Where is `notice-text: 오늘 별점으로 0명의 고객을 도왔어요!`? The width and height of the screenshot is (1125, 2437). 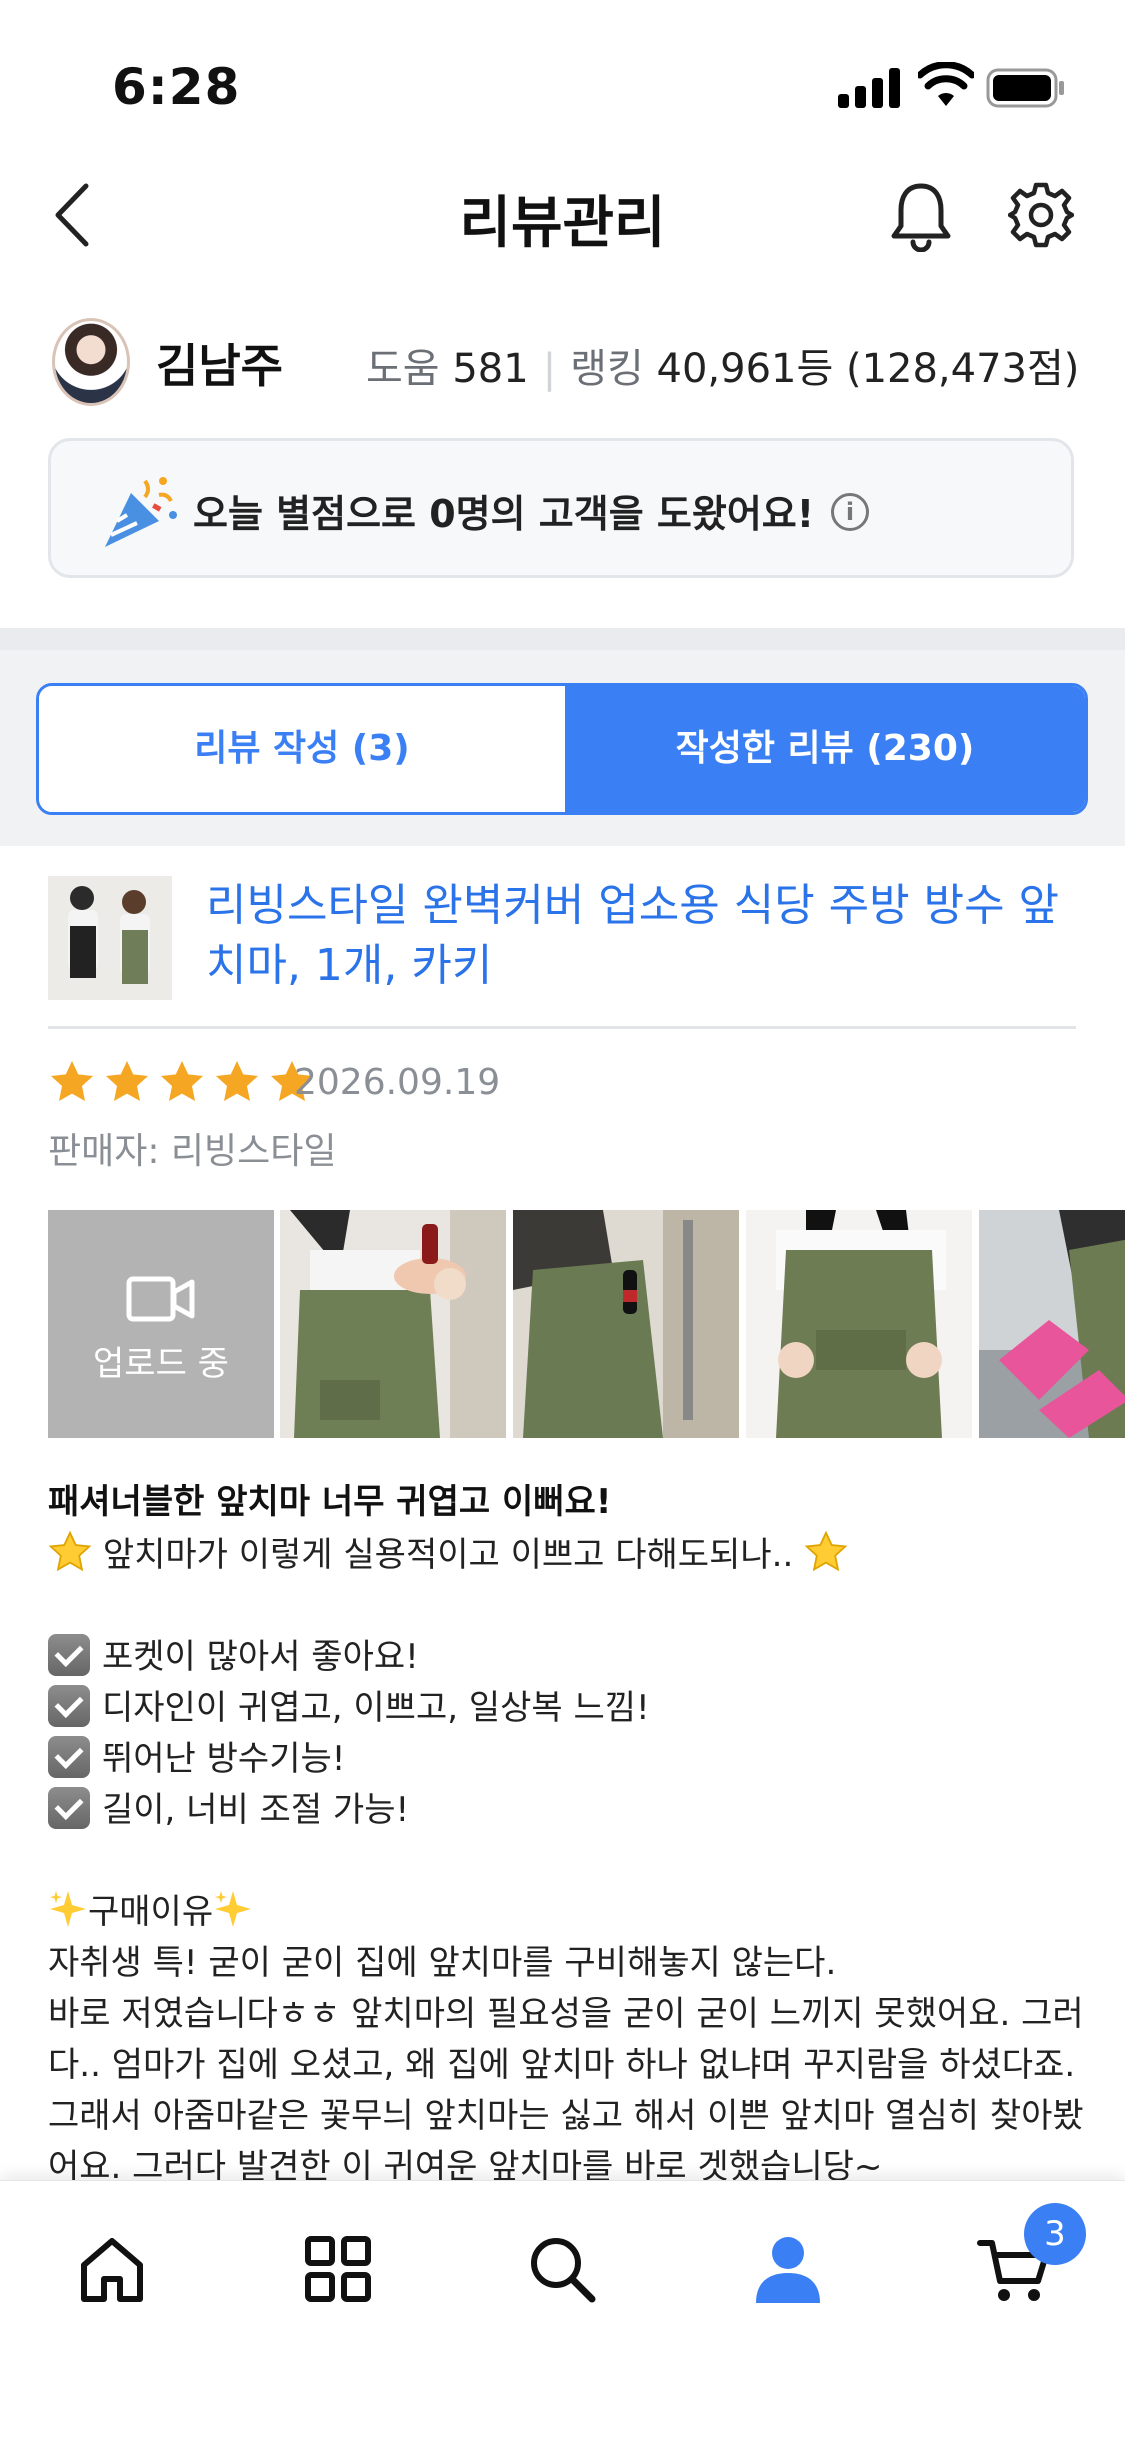
notice-text: 오늘 별점으로 0명의 고객을 도왔어요! is located at coordinates (504, 514).